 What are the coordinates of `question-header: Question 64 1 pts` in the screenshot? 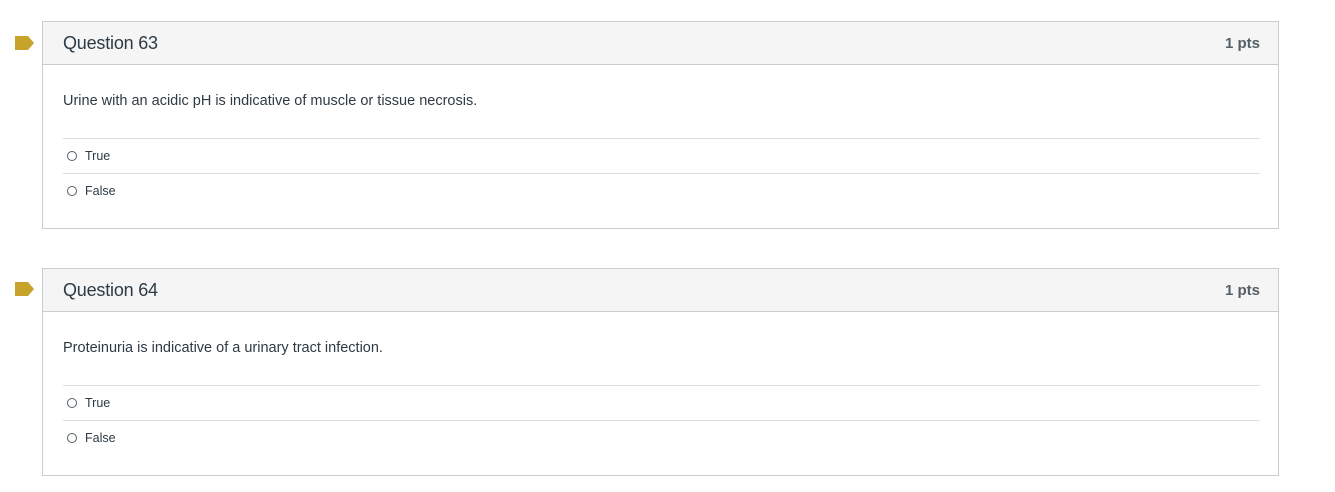 It's located at (660, 290).